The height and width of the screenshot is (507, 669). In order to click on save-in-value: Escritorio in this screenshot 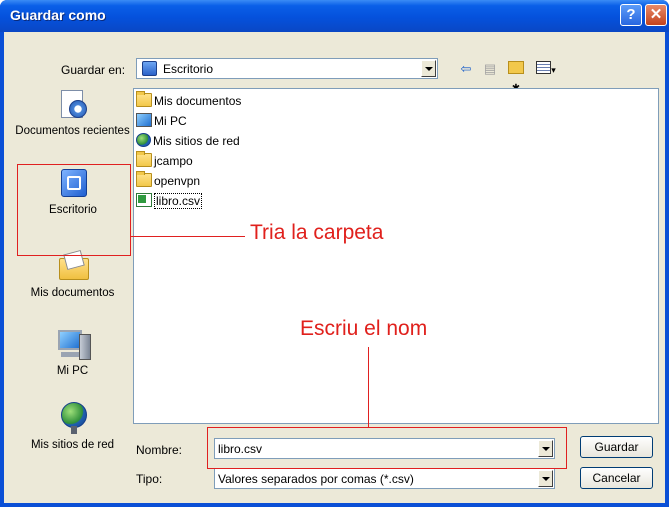, I will do `click(188, 69)`.